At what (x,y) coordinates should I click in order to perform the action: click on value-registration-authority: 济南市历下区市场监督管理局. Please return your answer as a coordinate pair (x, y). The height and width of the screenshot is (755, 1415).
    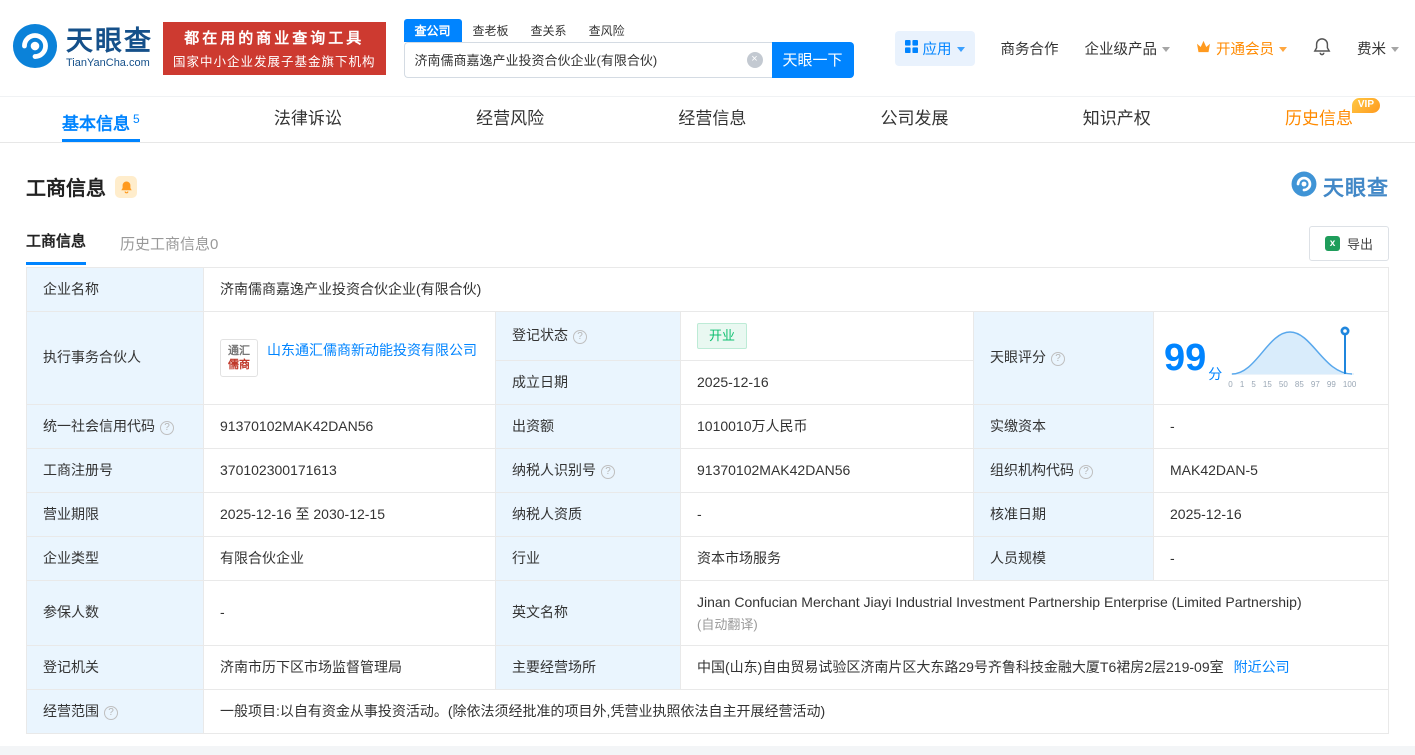
    Looking at the image, I should click on (349, 667).